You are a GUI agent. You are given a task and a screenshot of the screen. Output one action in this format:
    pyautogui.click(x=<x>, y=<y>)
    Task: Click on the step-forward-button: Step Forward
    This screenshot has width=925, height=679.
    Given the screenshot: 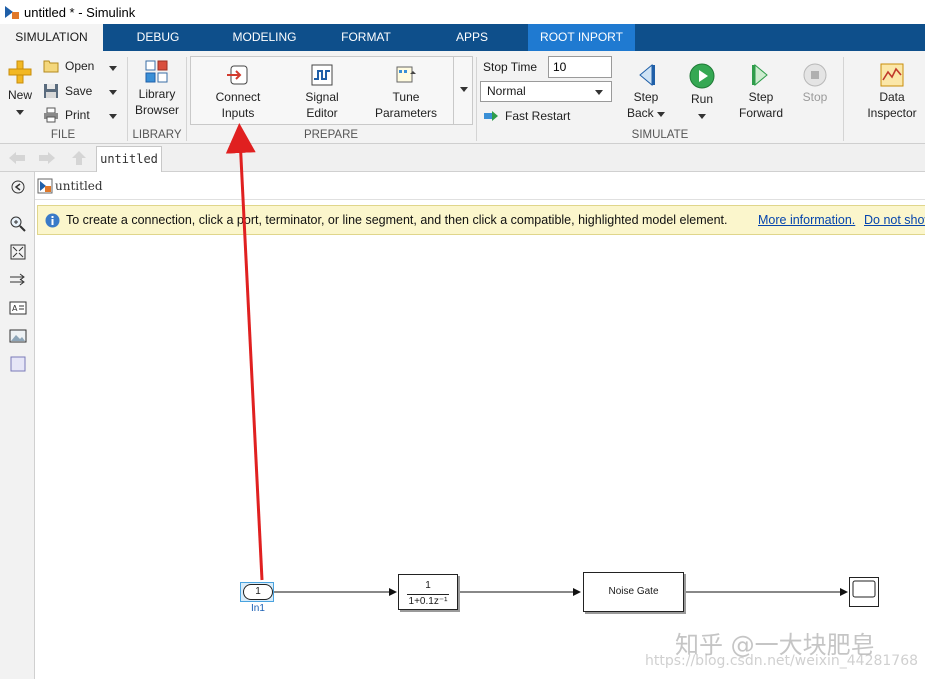 What is the action you would take?
    pyautogui.click(x=761, y=92)
    